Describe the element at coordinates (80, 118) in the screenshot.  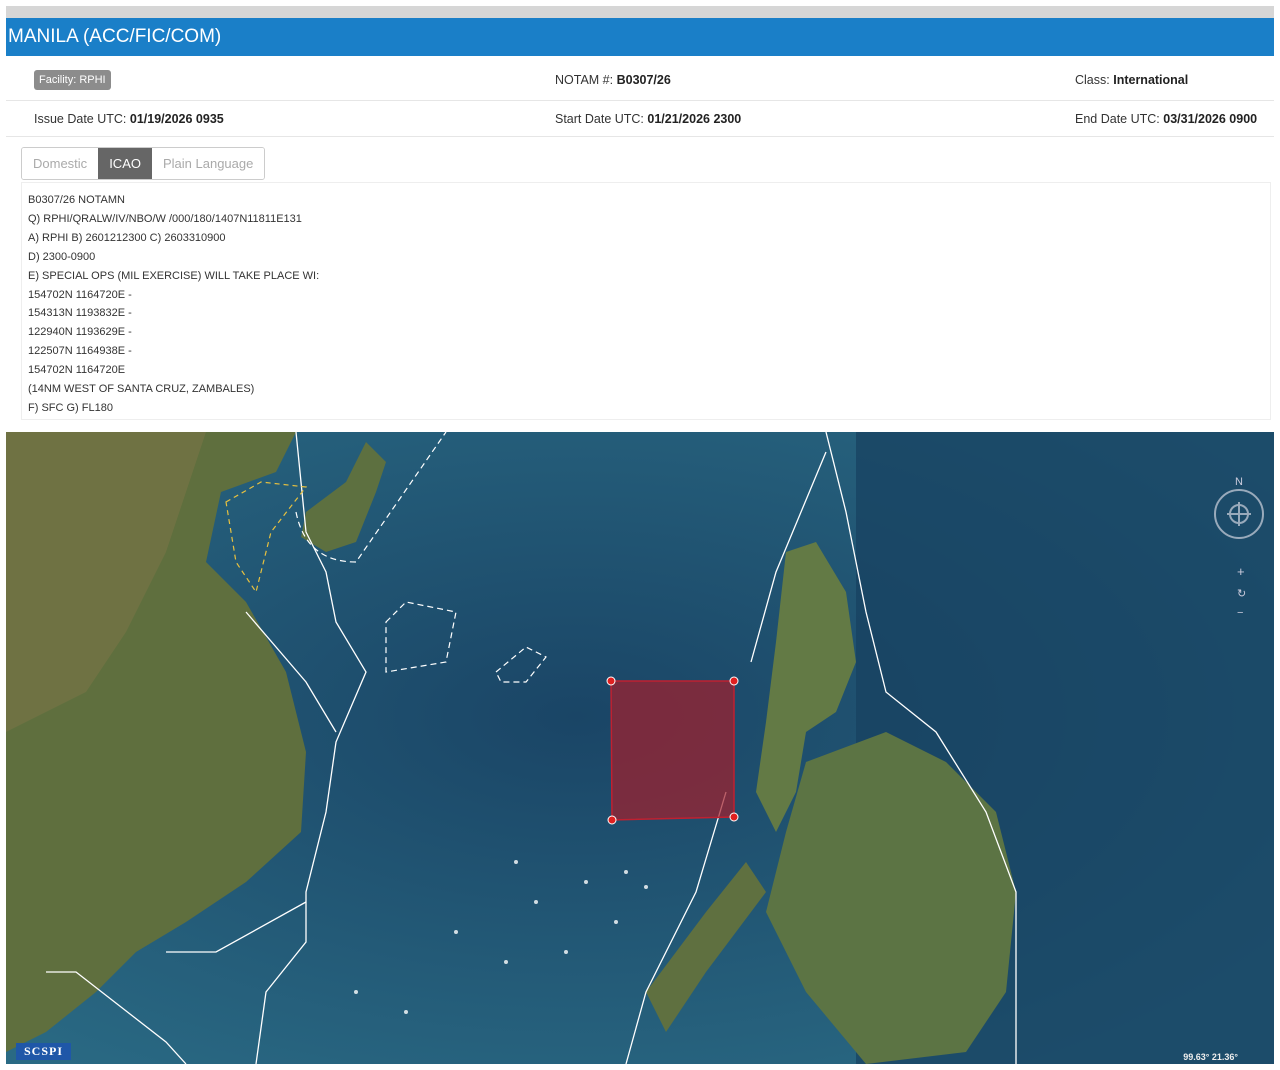
I see `issue-label: Issue Date UTC:` at that location.